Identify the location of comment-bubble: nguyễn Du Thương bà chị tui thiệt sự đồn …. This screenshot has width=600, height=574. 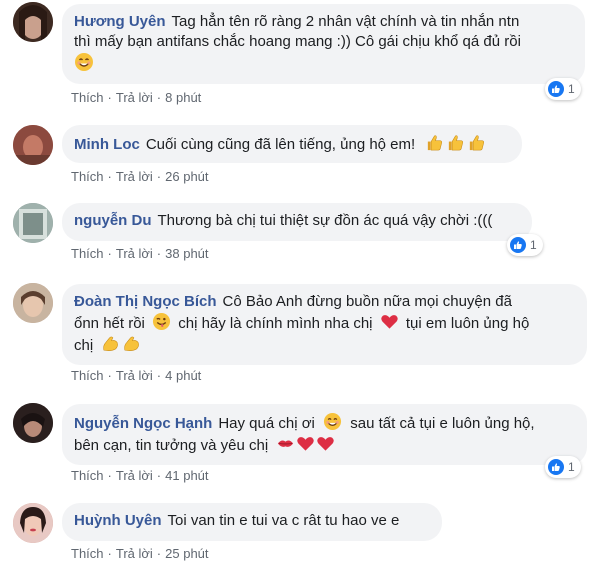
(297, 222).